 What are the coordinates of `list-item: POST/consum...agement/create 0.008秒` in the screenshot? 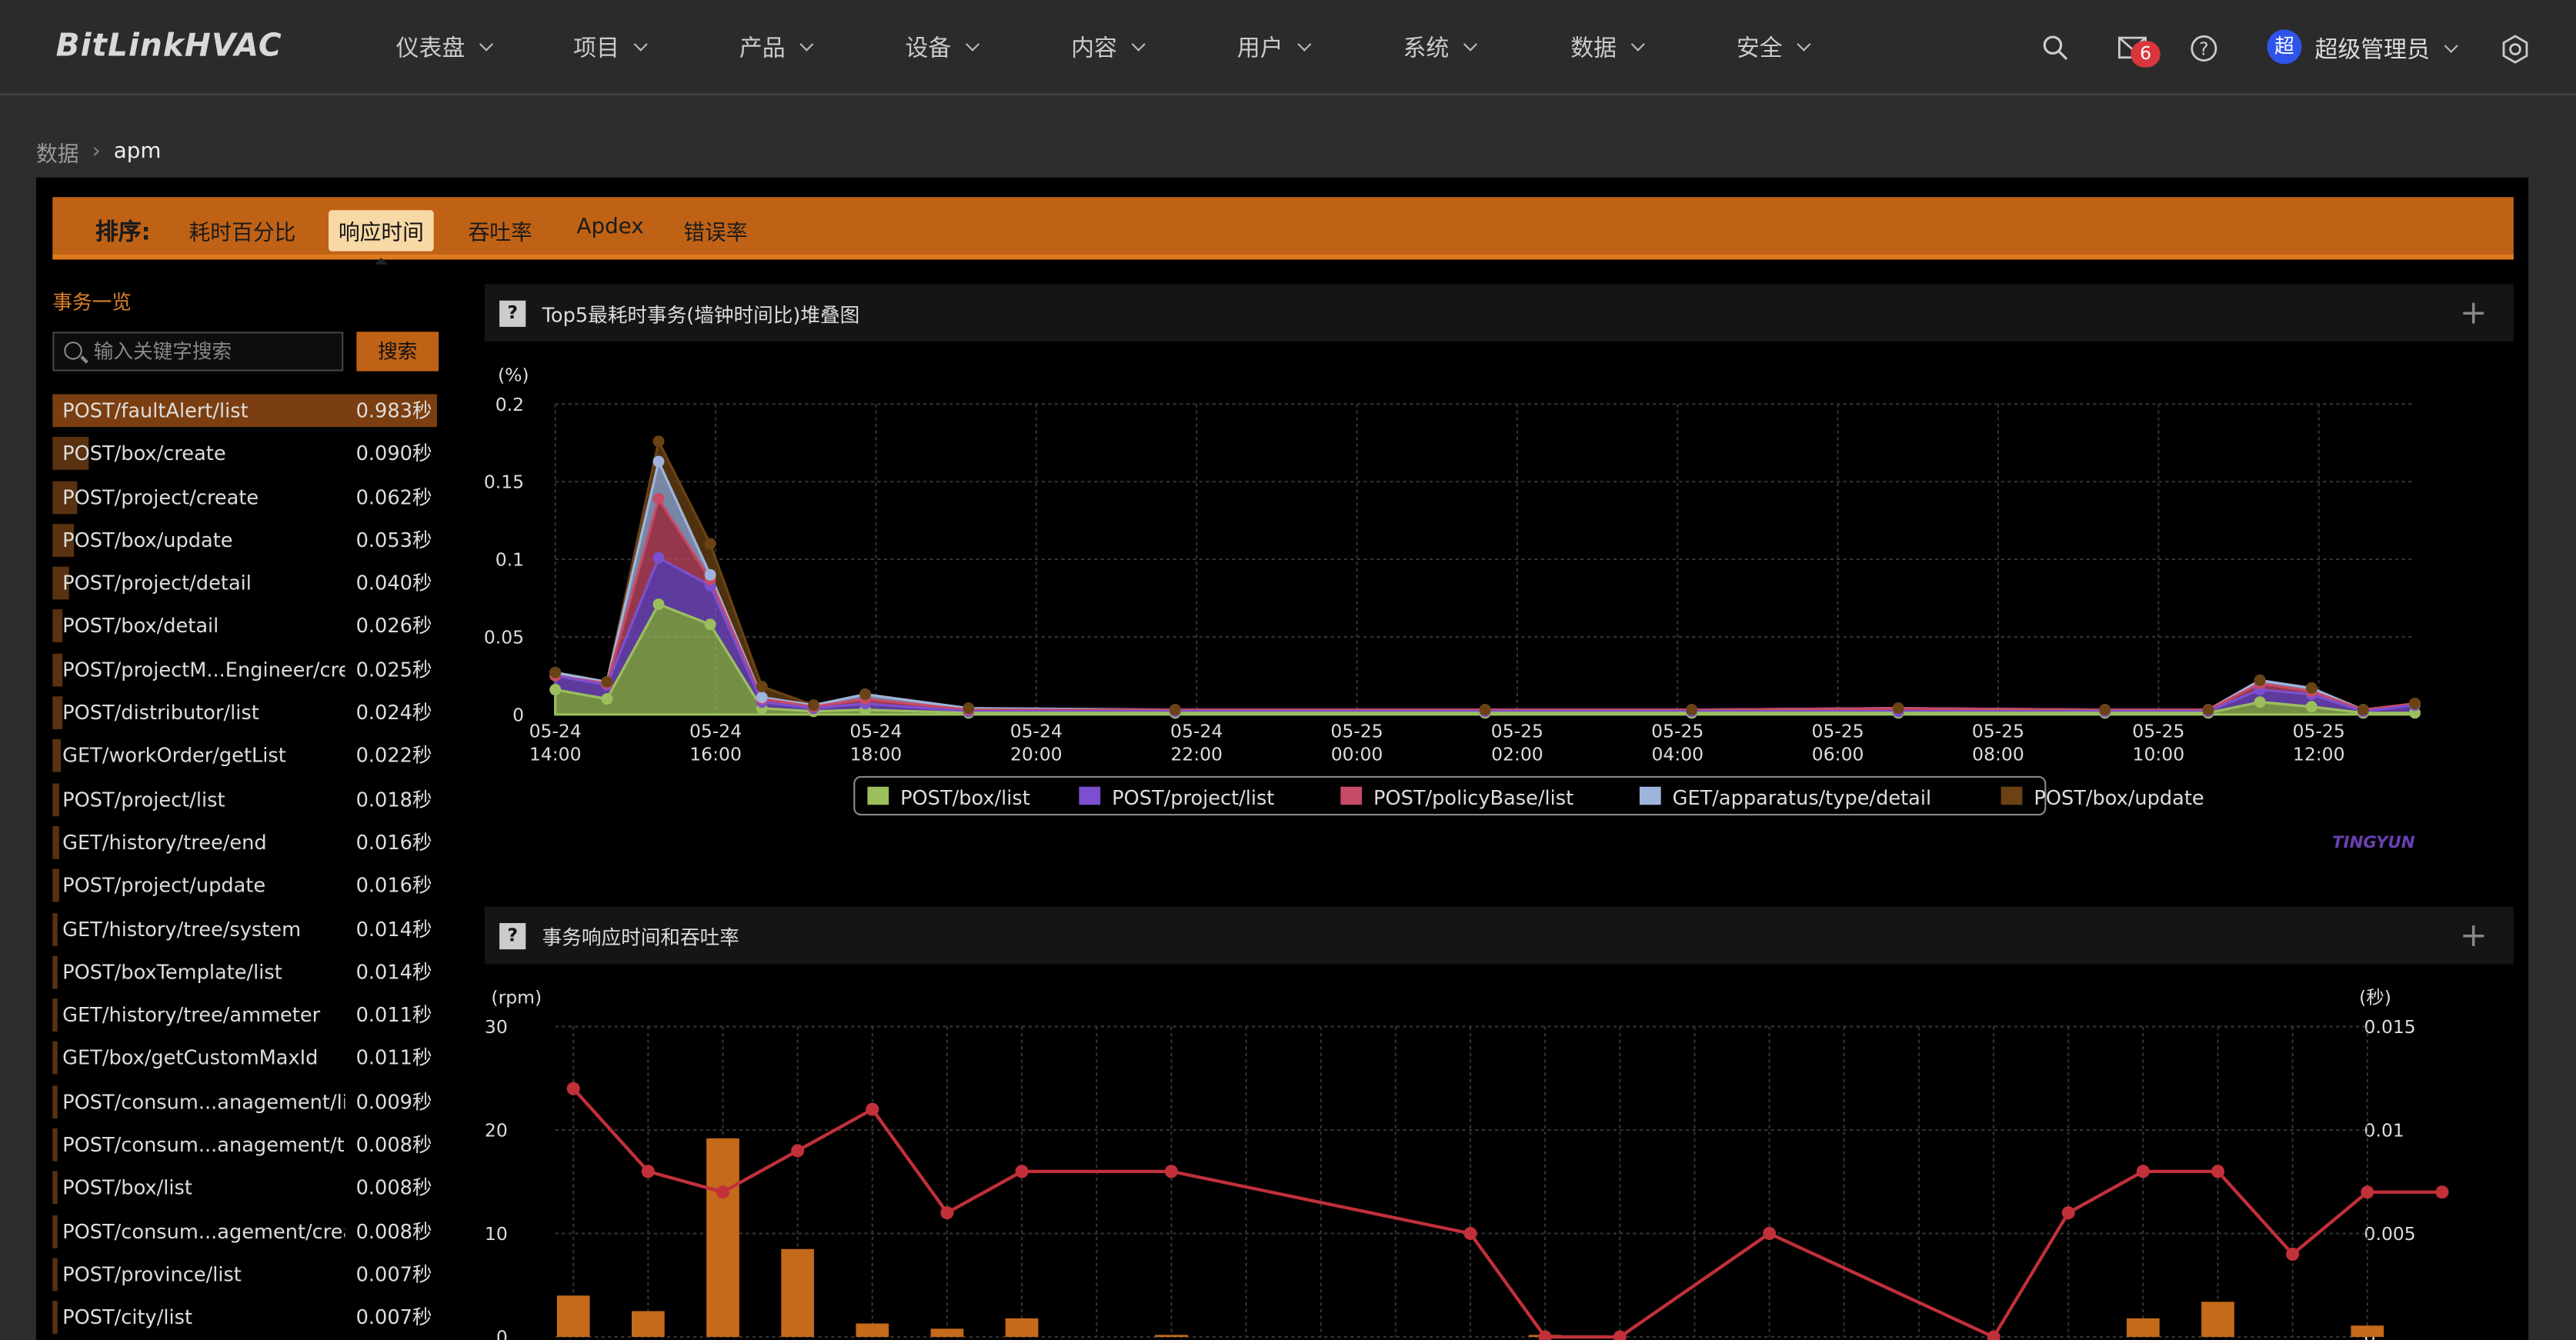 It's located at (245, 1233).